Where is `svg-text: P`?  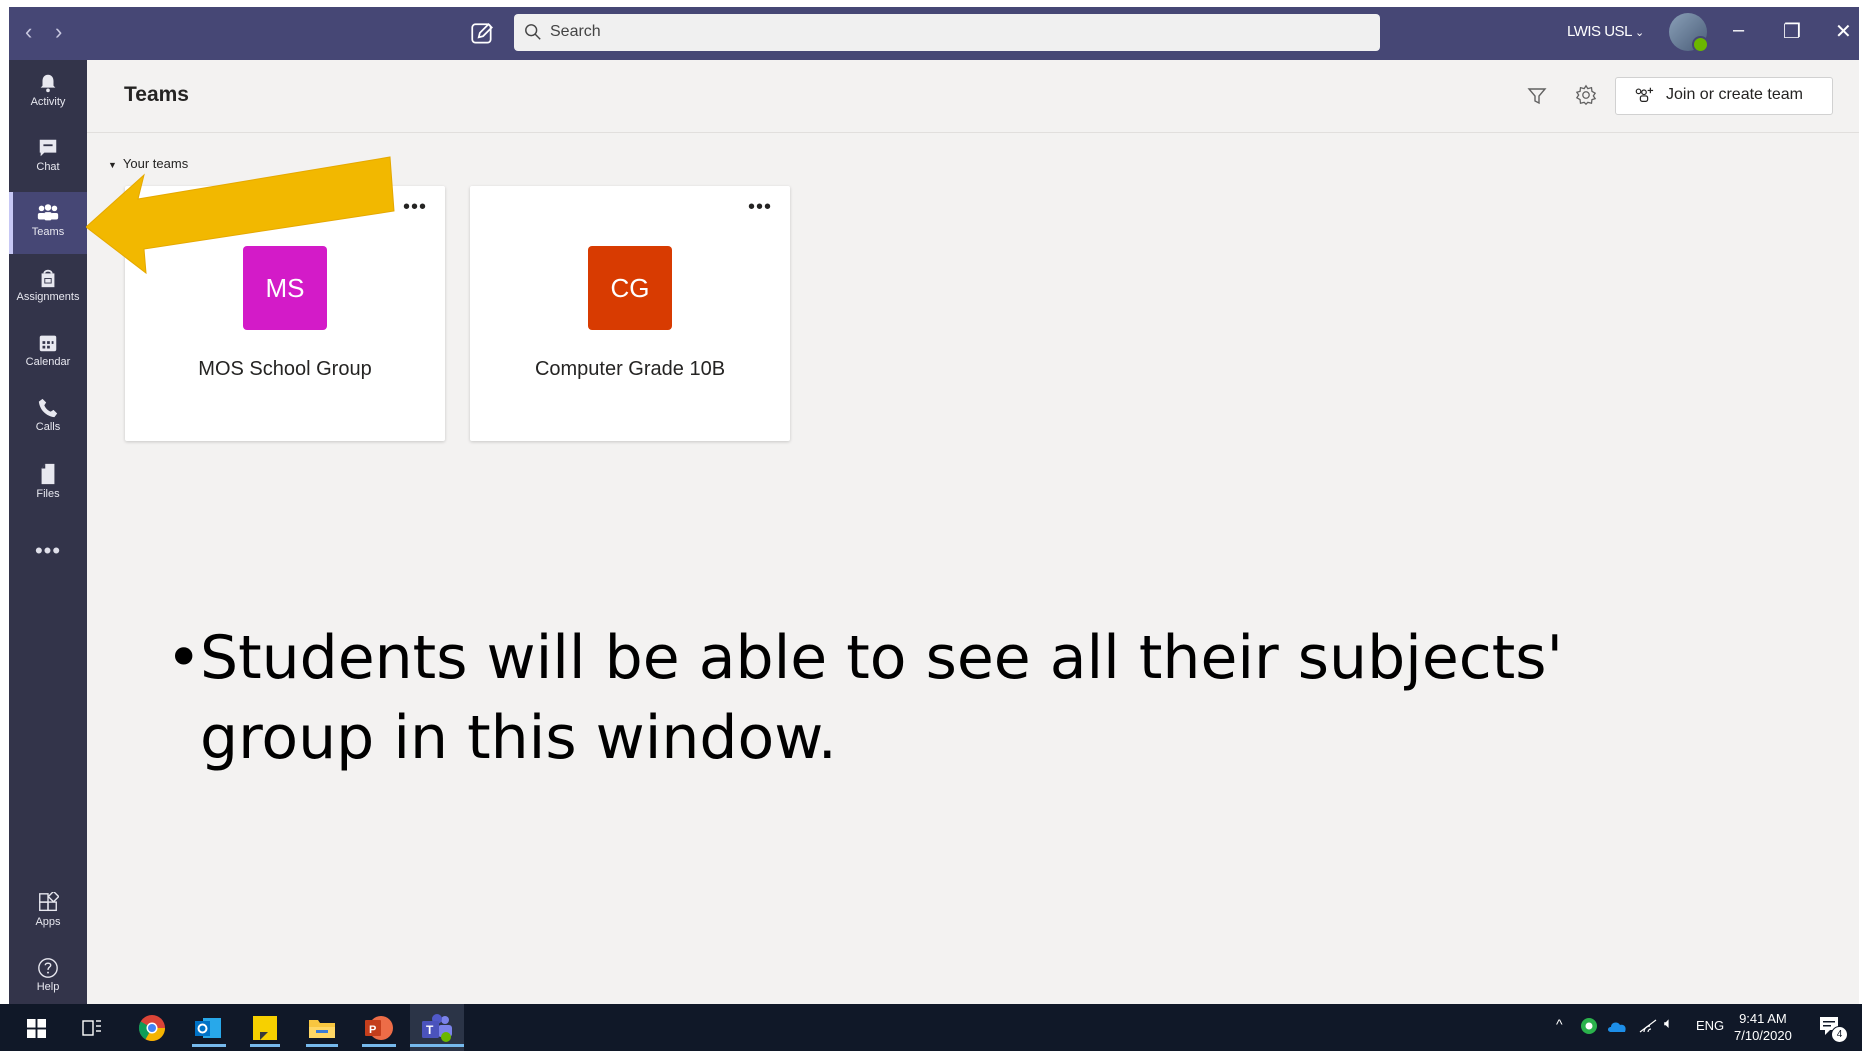 svg-text: P is located at coordinates (372, 1030).